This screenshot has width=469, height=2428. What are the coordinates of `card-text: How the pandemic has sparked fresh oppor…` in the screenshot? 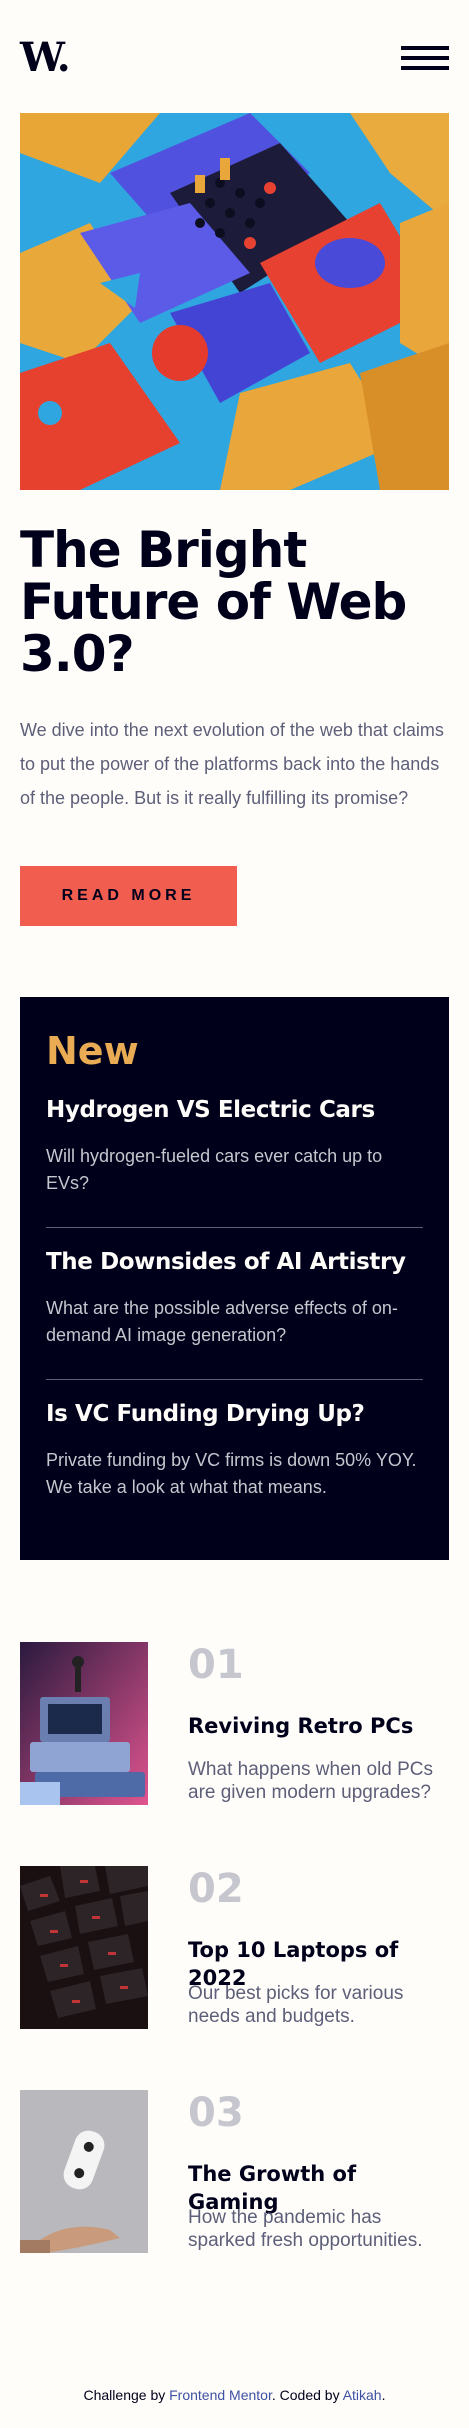 It's located at (305, 2229).